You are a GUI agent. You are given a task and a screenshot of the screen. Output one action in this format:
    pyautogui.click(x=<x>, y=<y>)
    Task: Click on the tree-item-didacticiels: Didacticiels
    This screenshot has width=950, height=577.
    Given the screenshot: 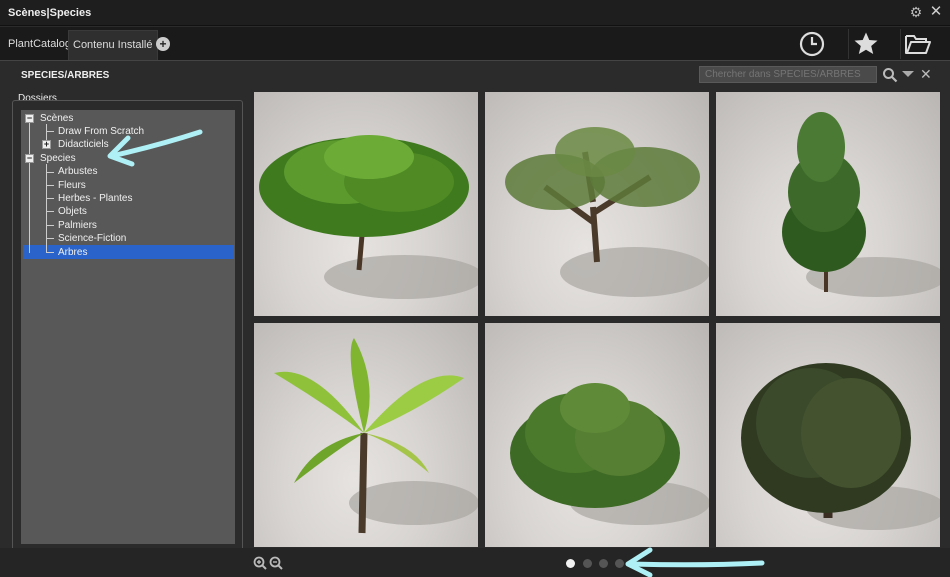 What is the action you would take?
    pyautogui.click(x=83, y=144)
    